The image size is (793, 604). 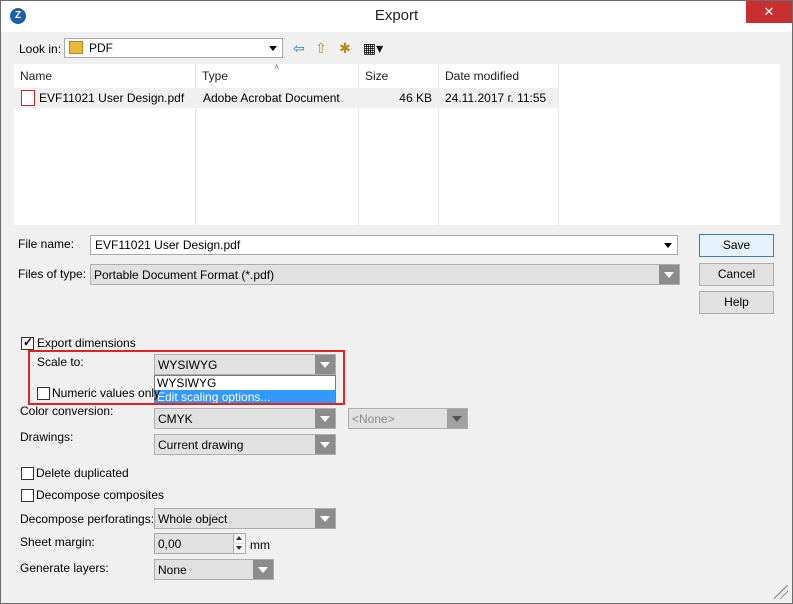 I want to click on file-date-cell: 24.11.2017 г. 11:55, so click(x=496, y=98).